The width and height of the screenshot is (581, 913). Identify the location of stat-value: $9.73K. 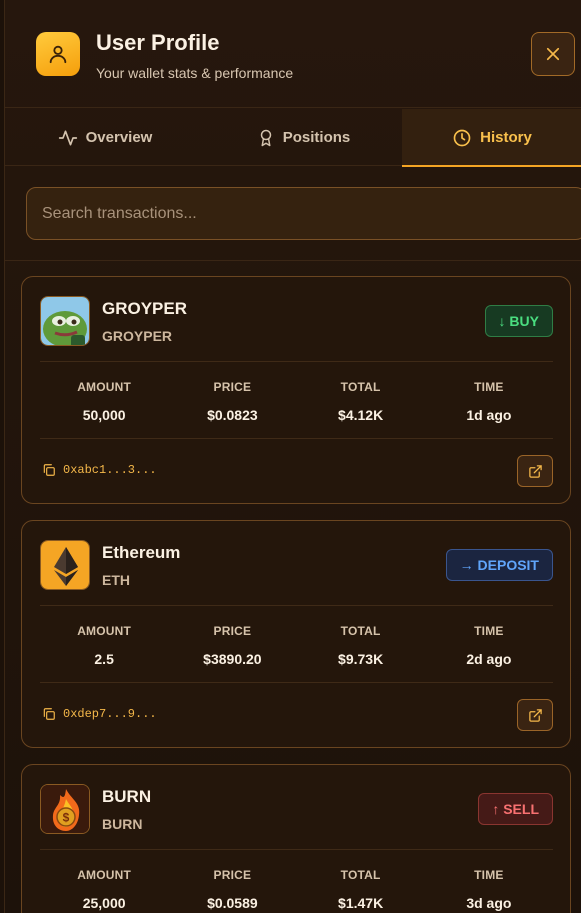
(361, 659).